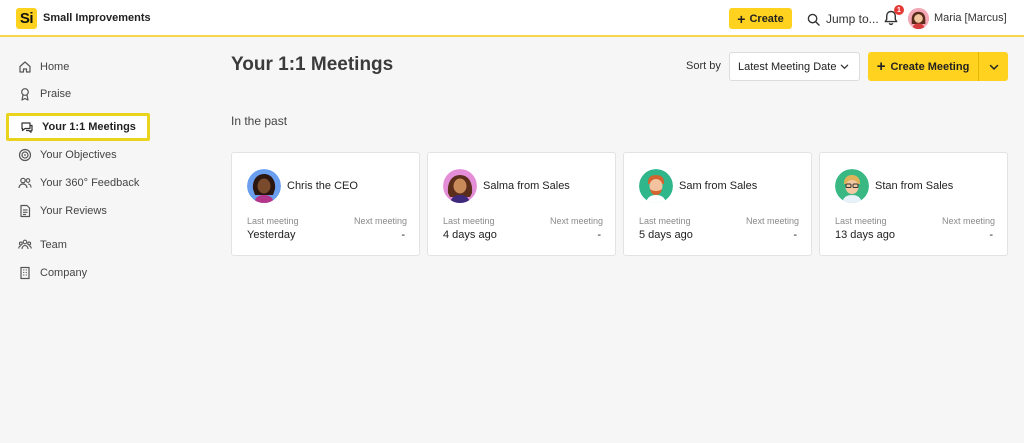 Image resolution: width=1024 pixels, height=443 pixels. I want to click on award-icon, so click(25, 94).